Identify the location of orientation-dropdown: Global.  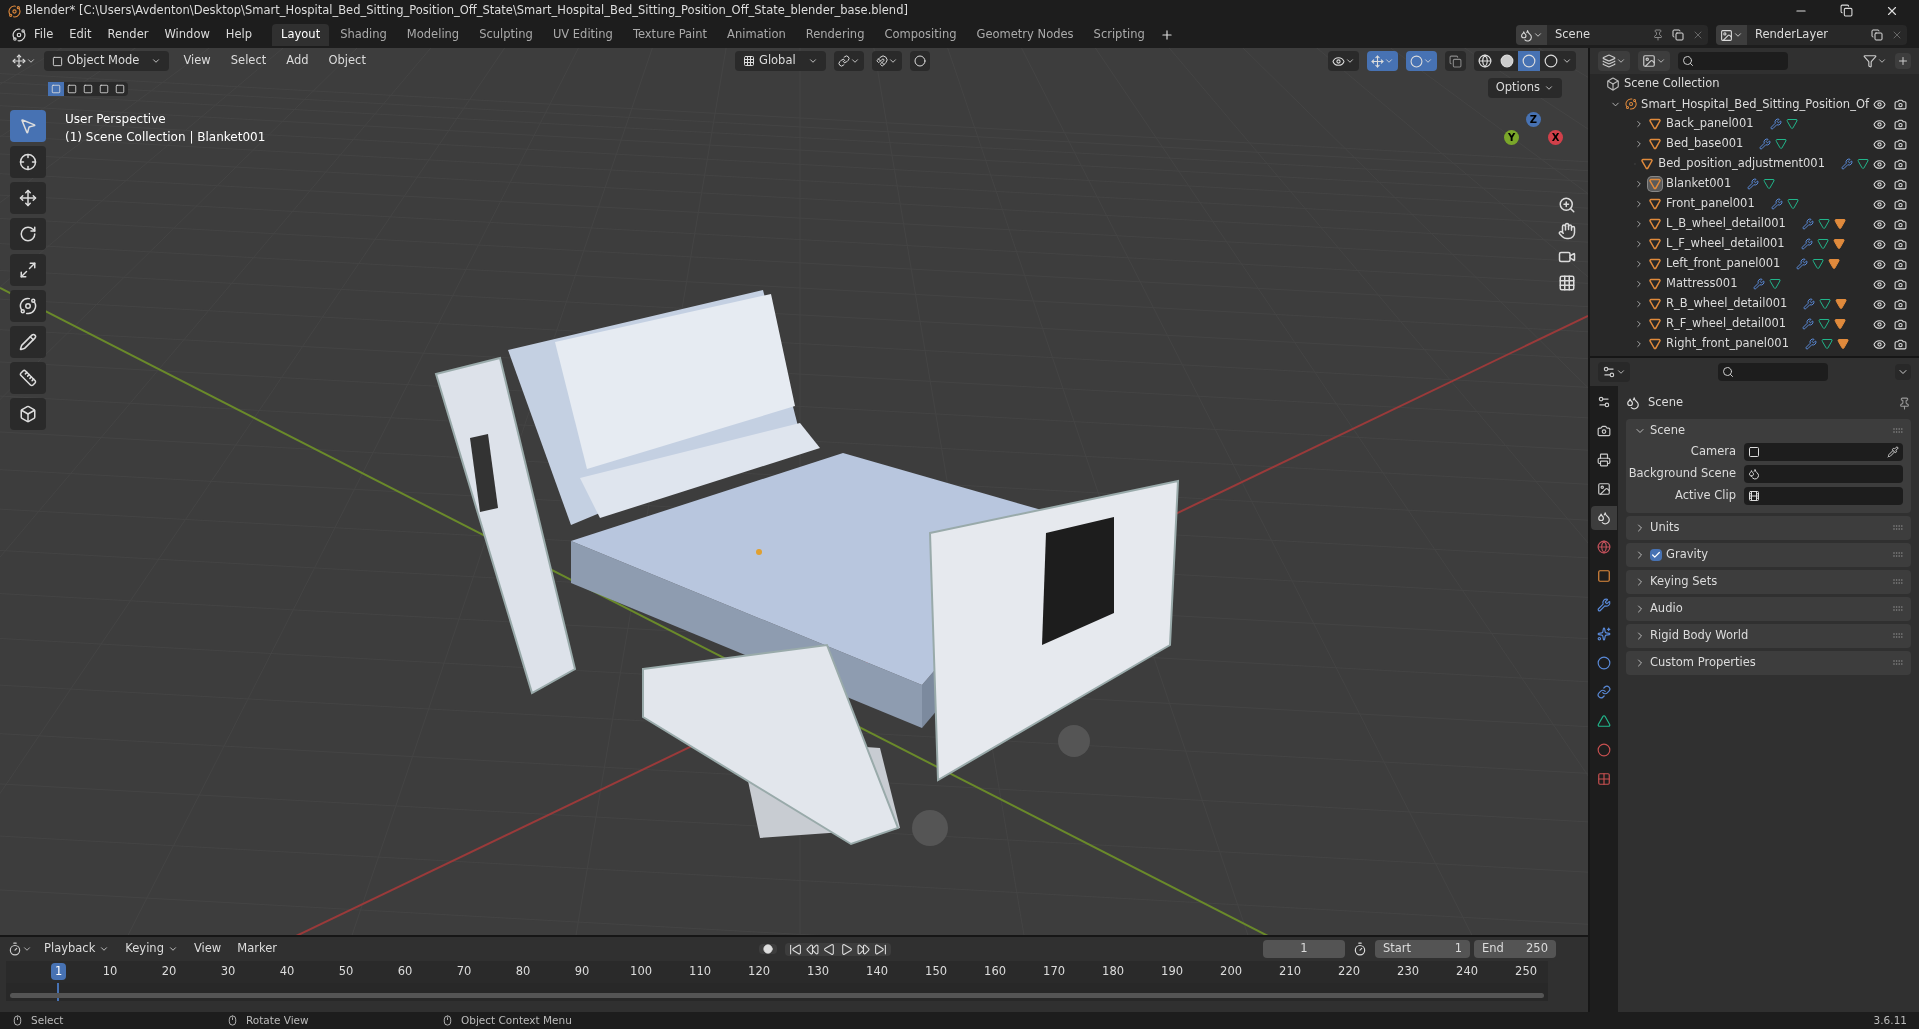
(780, 61).